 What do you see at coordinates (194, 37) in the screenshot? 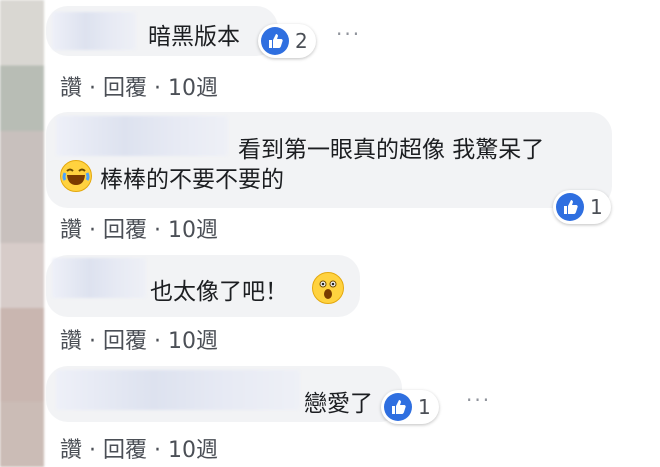
I see `comment-text: 暗黑版本` at bounding box center [194, 37].